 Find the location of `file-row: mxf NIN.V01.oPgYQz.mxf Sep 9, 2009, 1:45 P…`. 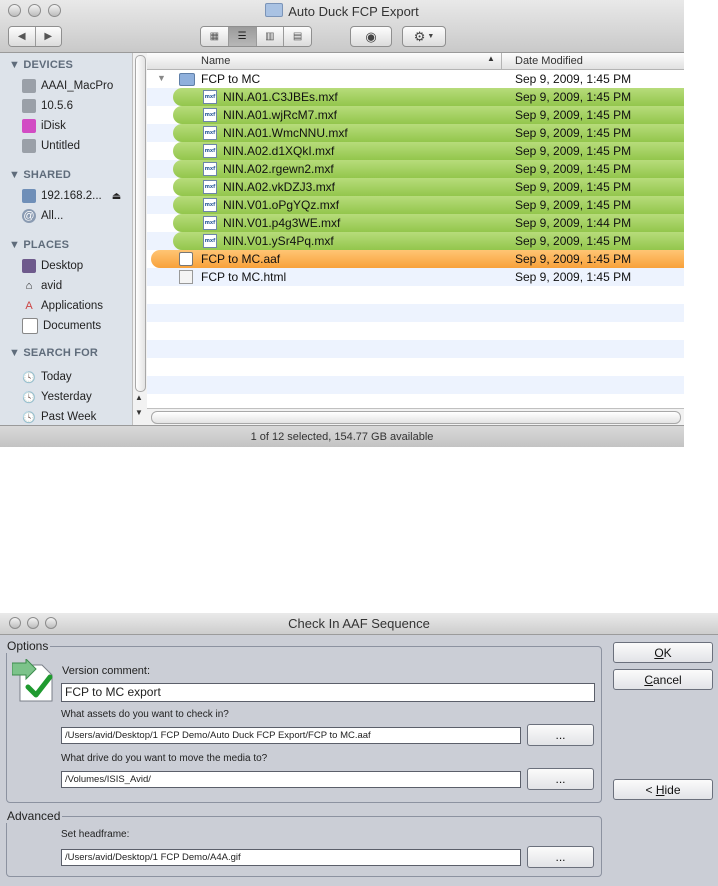

file-row: mxf NIN.V01.oPgYQz.mxf Sep 9, 2009, 1:45 P… is located at coordinates (415, 205).